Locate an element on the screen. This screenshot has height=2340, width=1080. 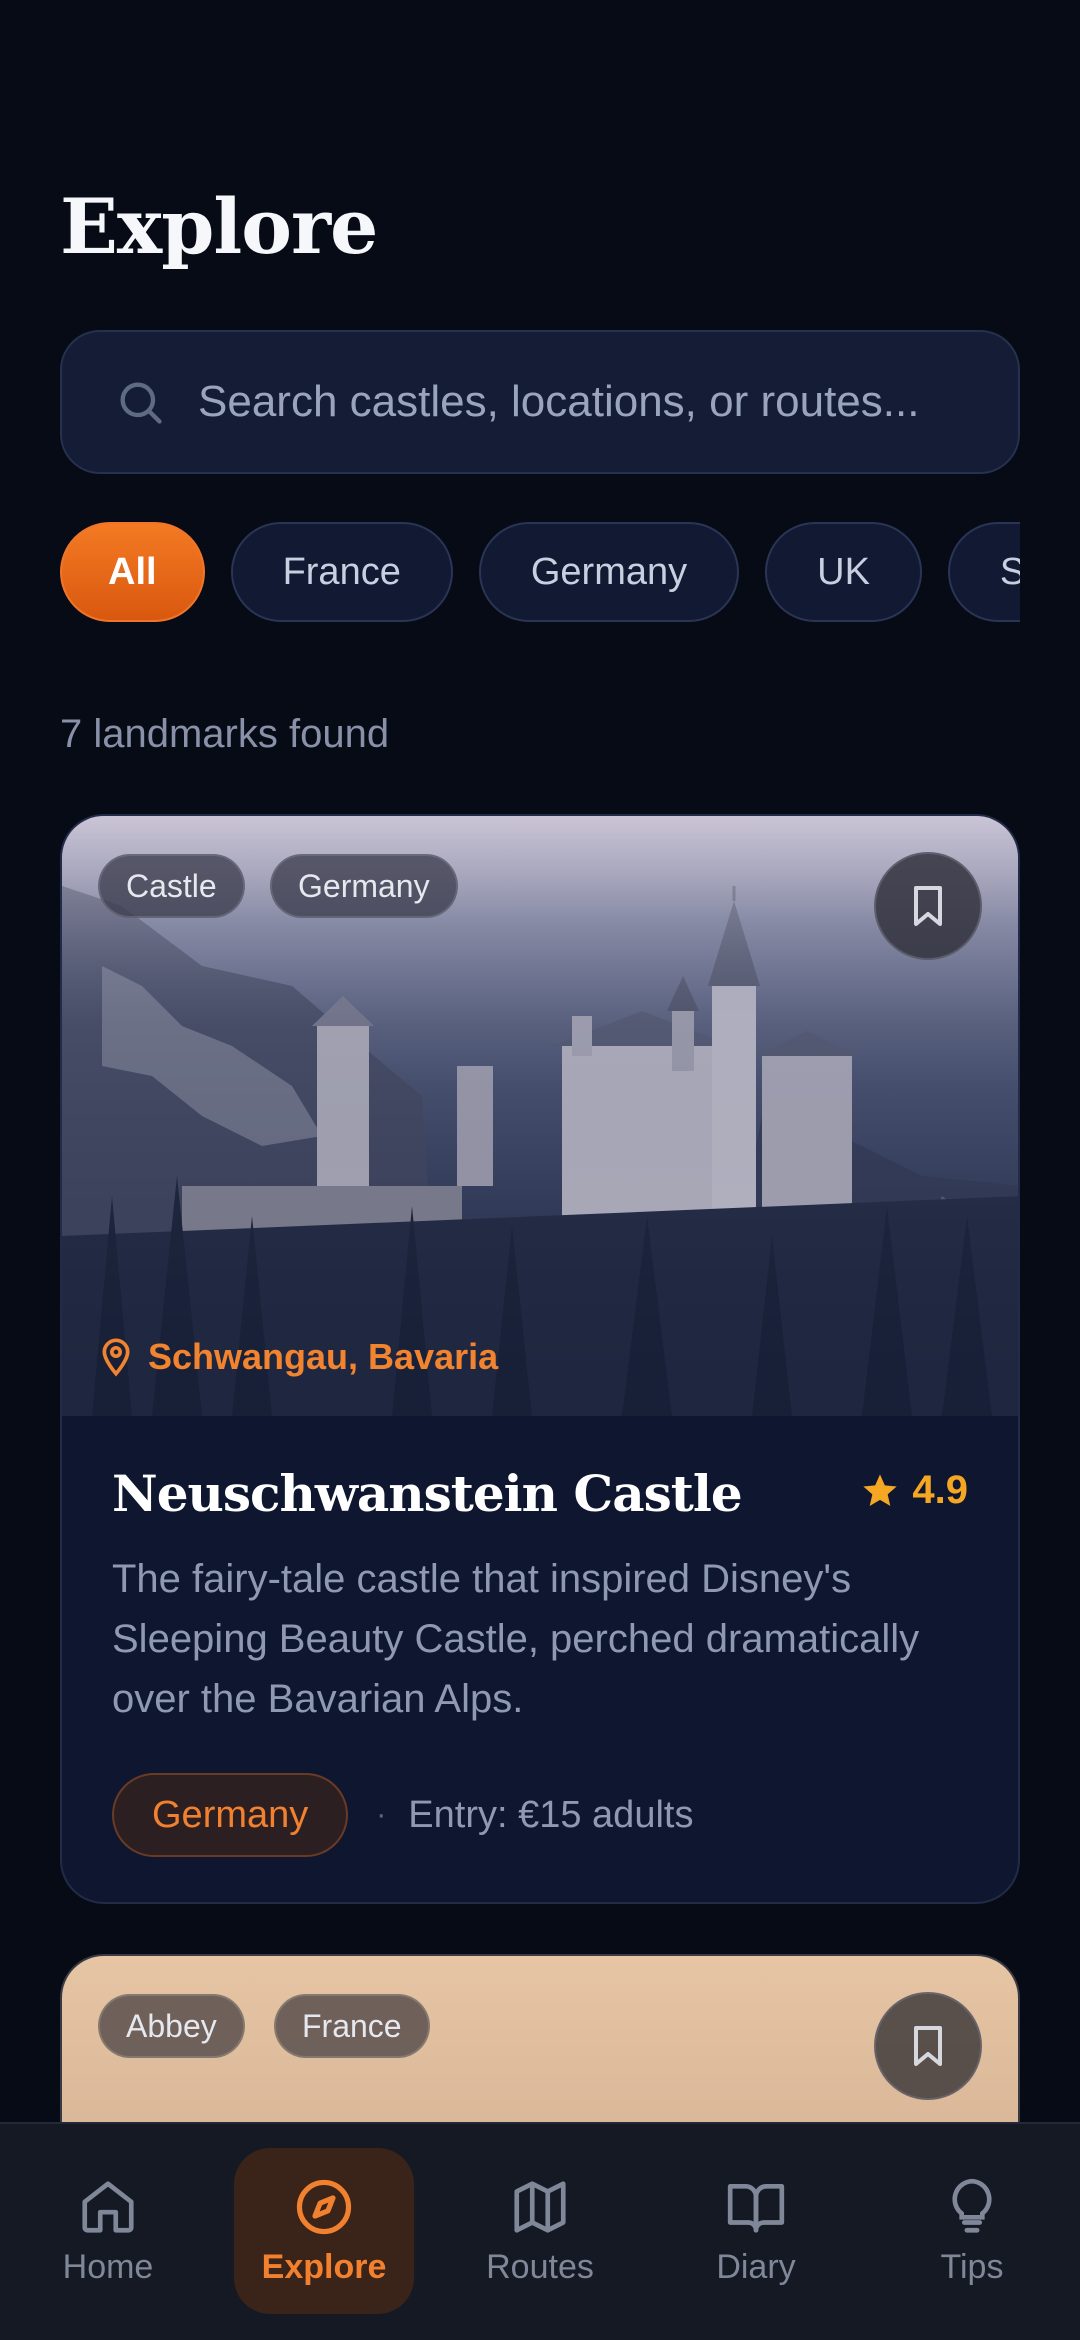
filter-chip-france: France is located at coordinates (341, 572).